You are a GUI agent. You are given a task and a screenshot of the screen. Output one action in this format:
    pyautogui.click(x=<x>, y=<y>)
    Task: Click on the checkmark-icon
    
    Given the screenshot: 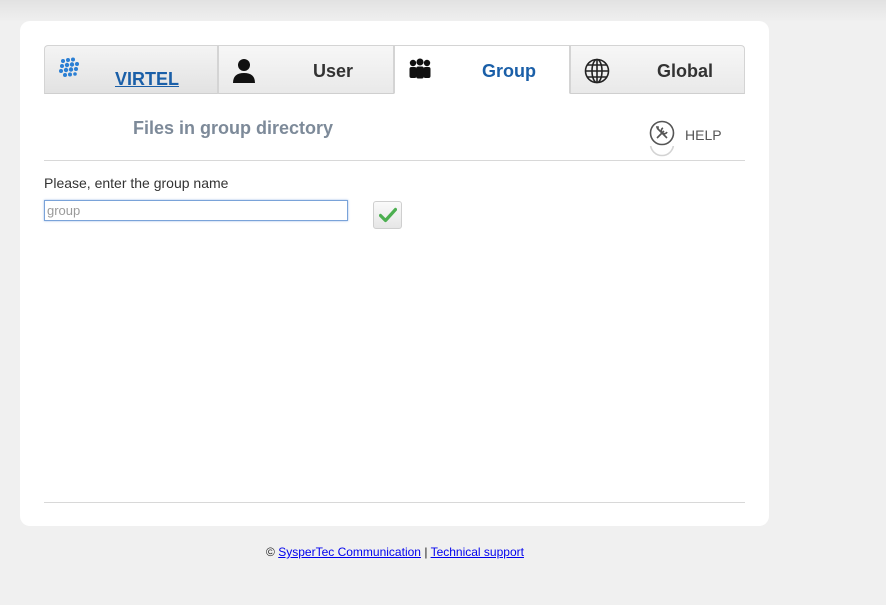 What is the action you would take?
    pyautogui.click(x=388, y=215)
    